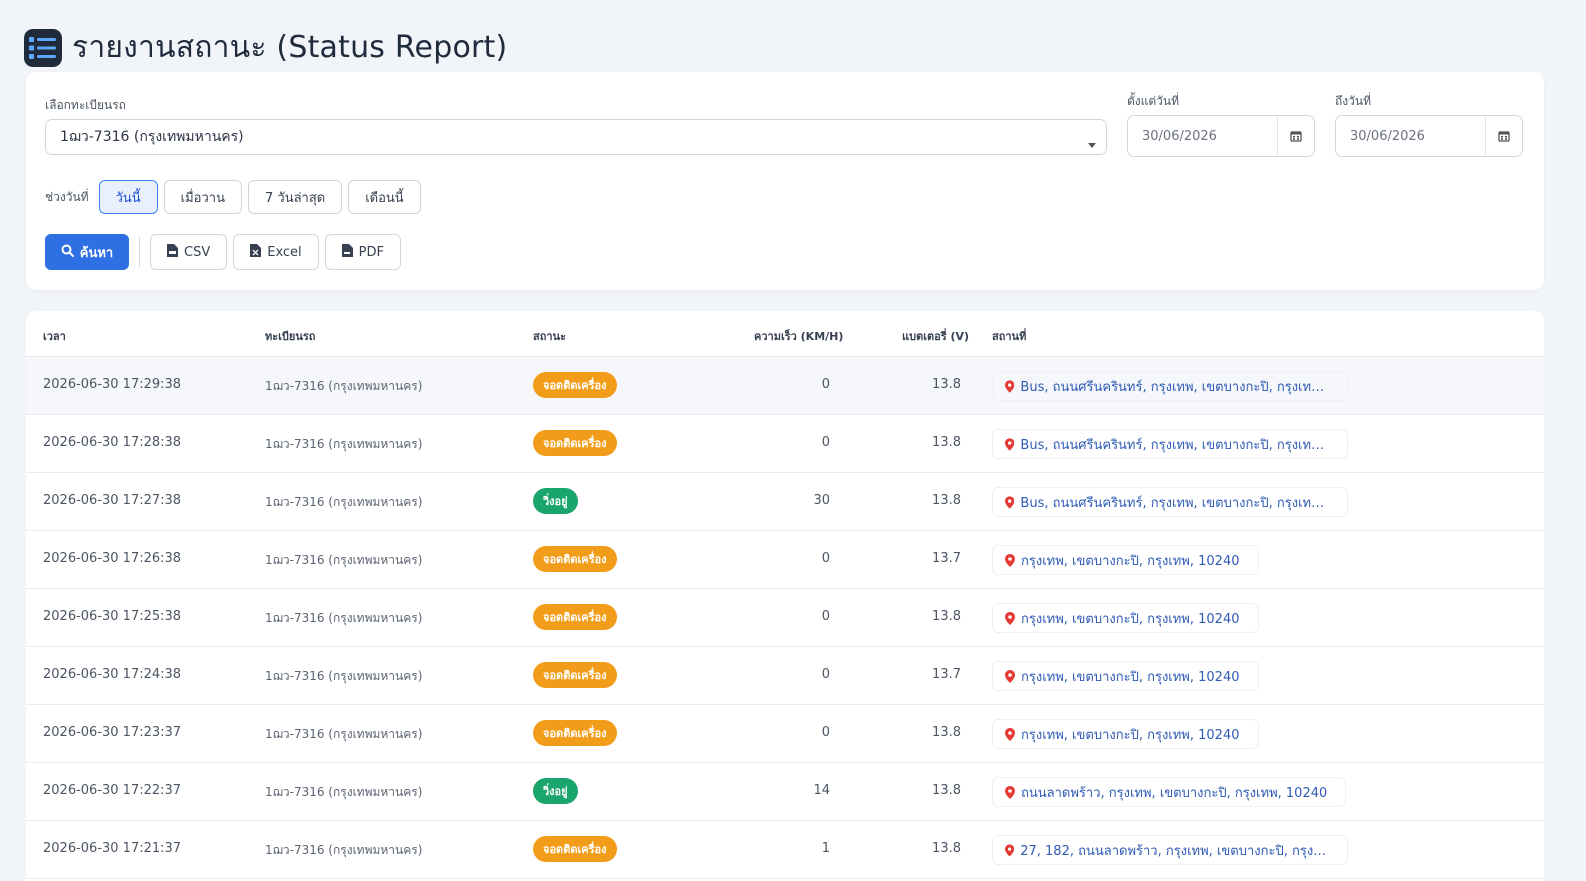  What do you see at coordinates (202, 197) in the screenshot?
I see `range-yesterday-button: เมื่อวาน` at bounding box center [202, 197].